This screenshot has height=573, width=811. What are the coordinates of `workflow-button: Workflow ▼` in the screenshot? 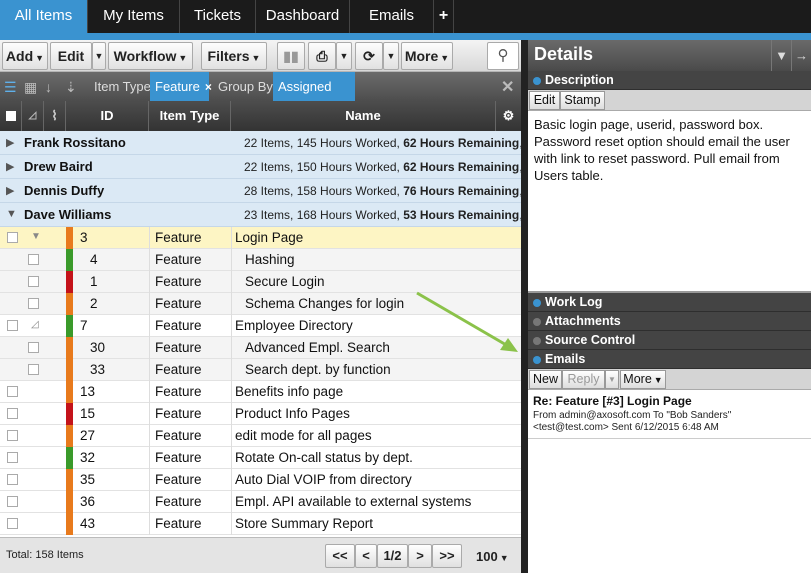 It's located at (150, 56).